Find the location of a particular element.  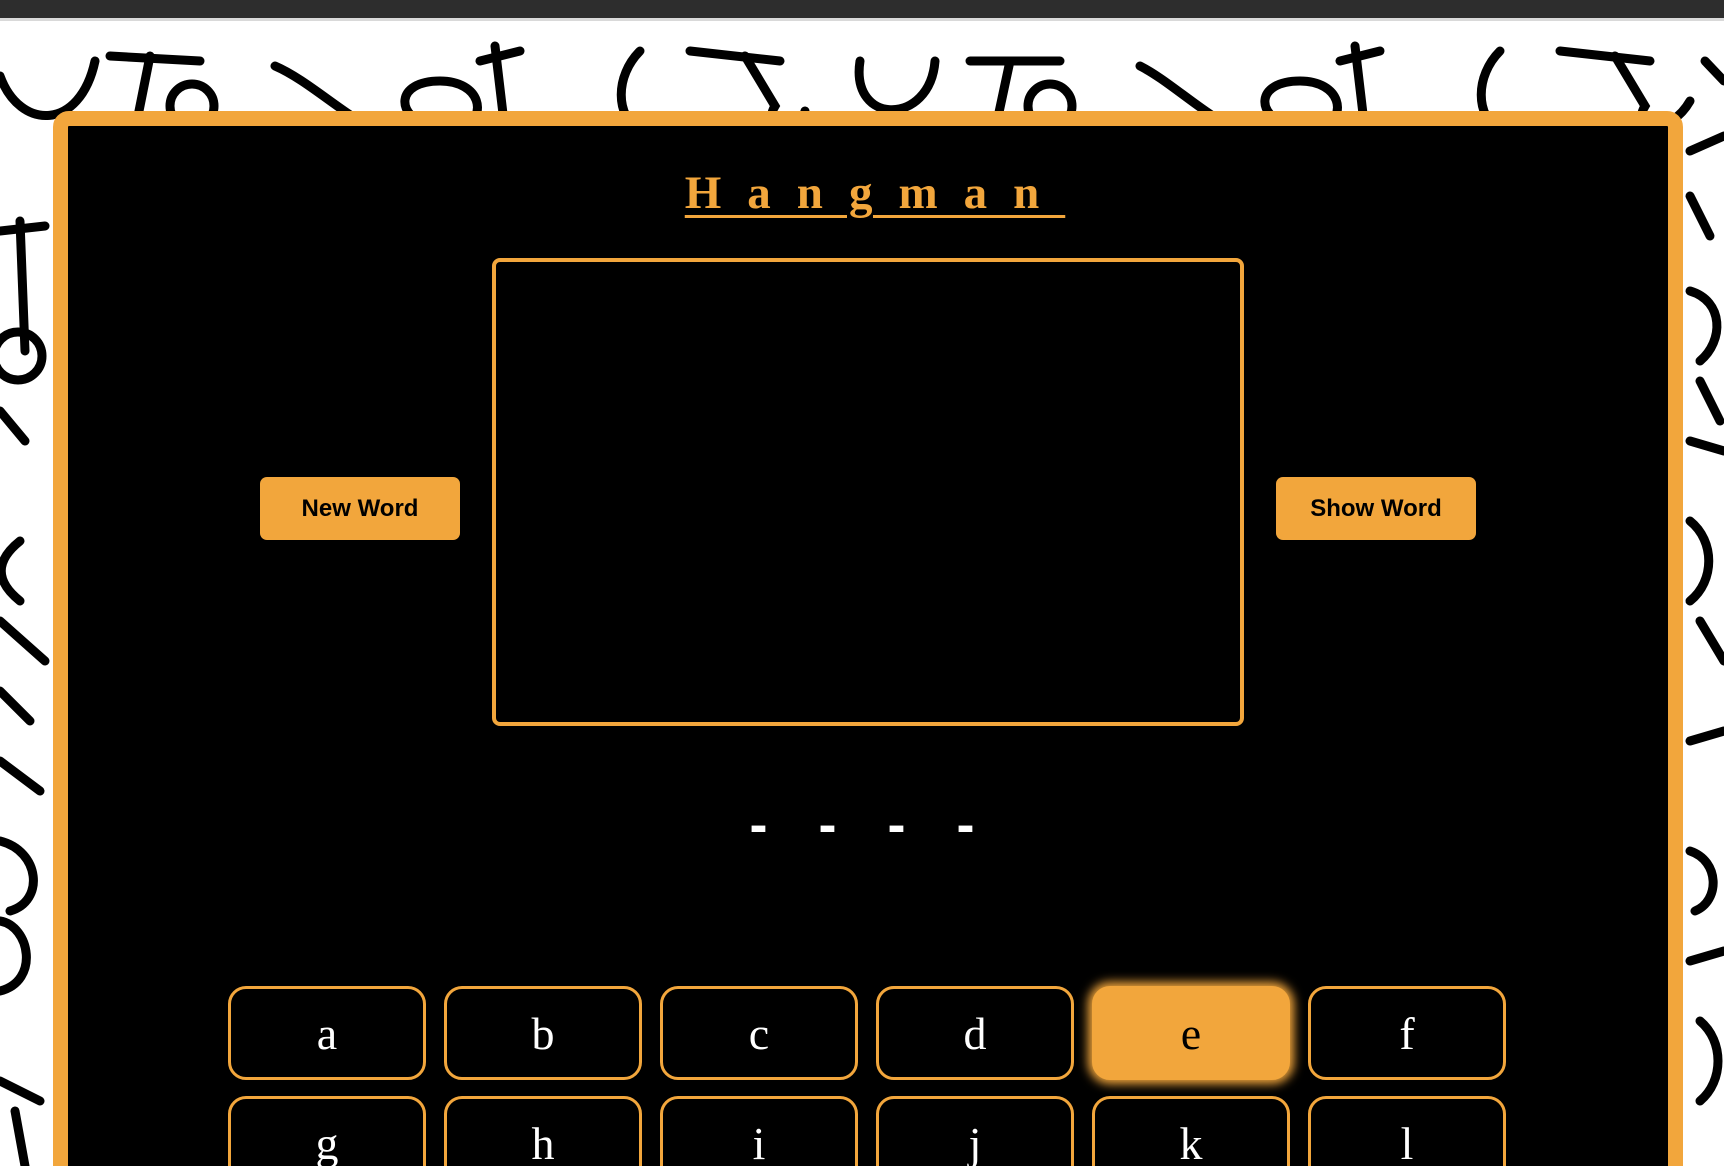

letter-key-f: f is located at coordinates (1407, 1033).